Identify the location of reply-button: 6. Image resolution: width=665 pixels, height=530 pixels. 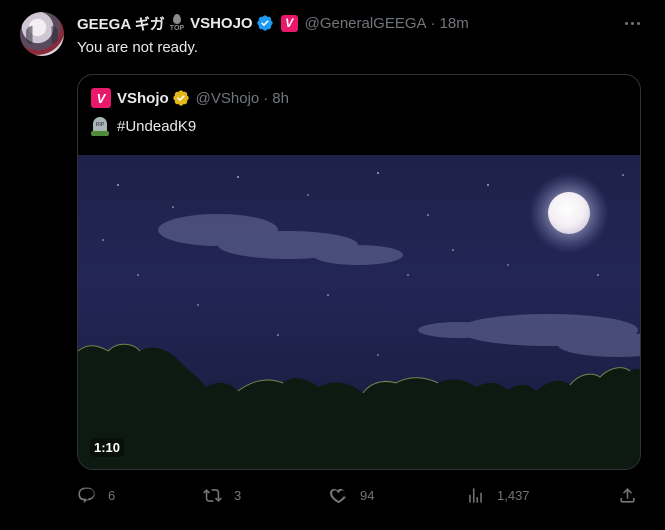
(96, 495).